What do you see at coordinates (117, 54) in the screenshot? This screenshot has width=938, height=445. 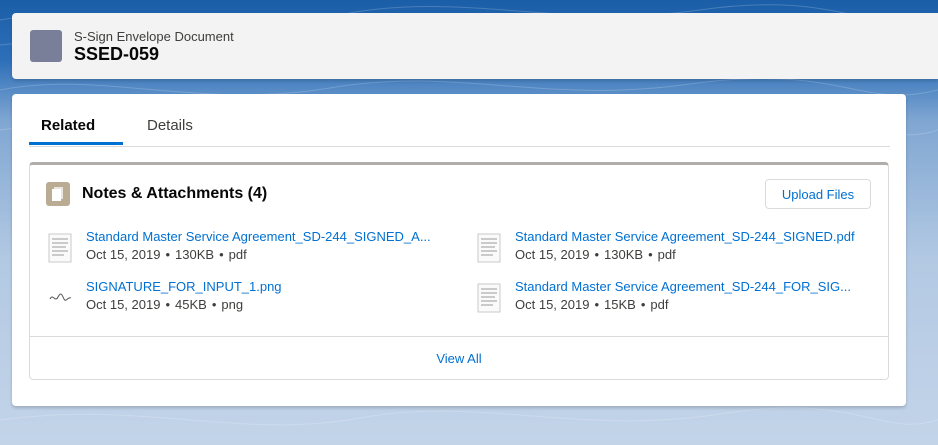 I see `record-title: SSED-059` at bounding box center [117, 54].